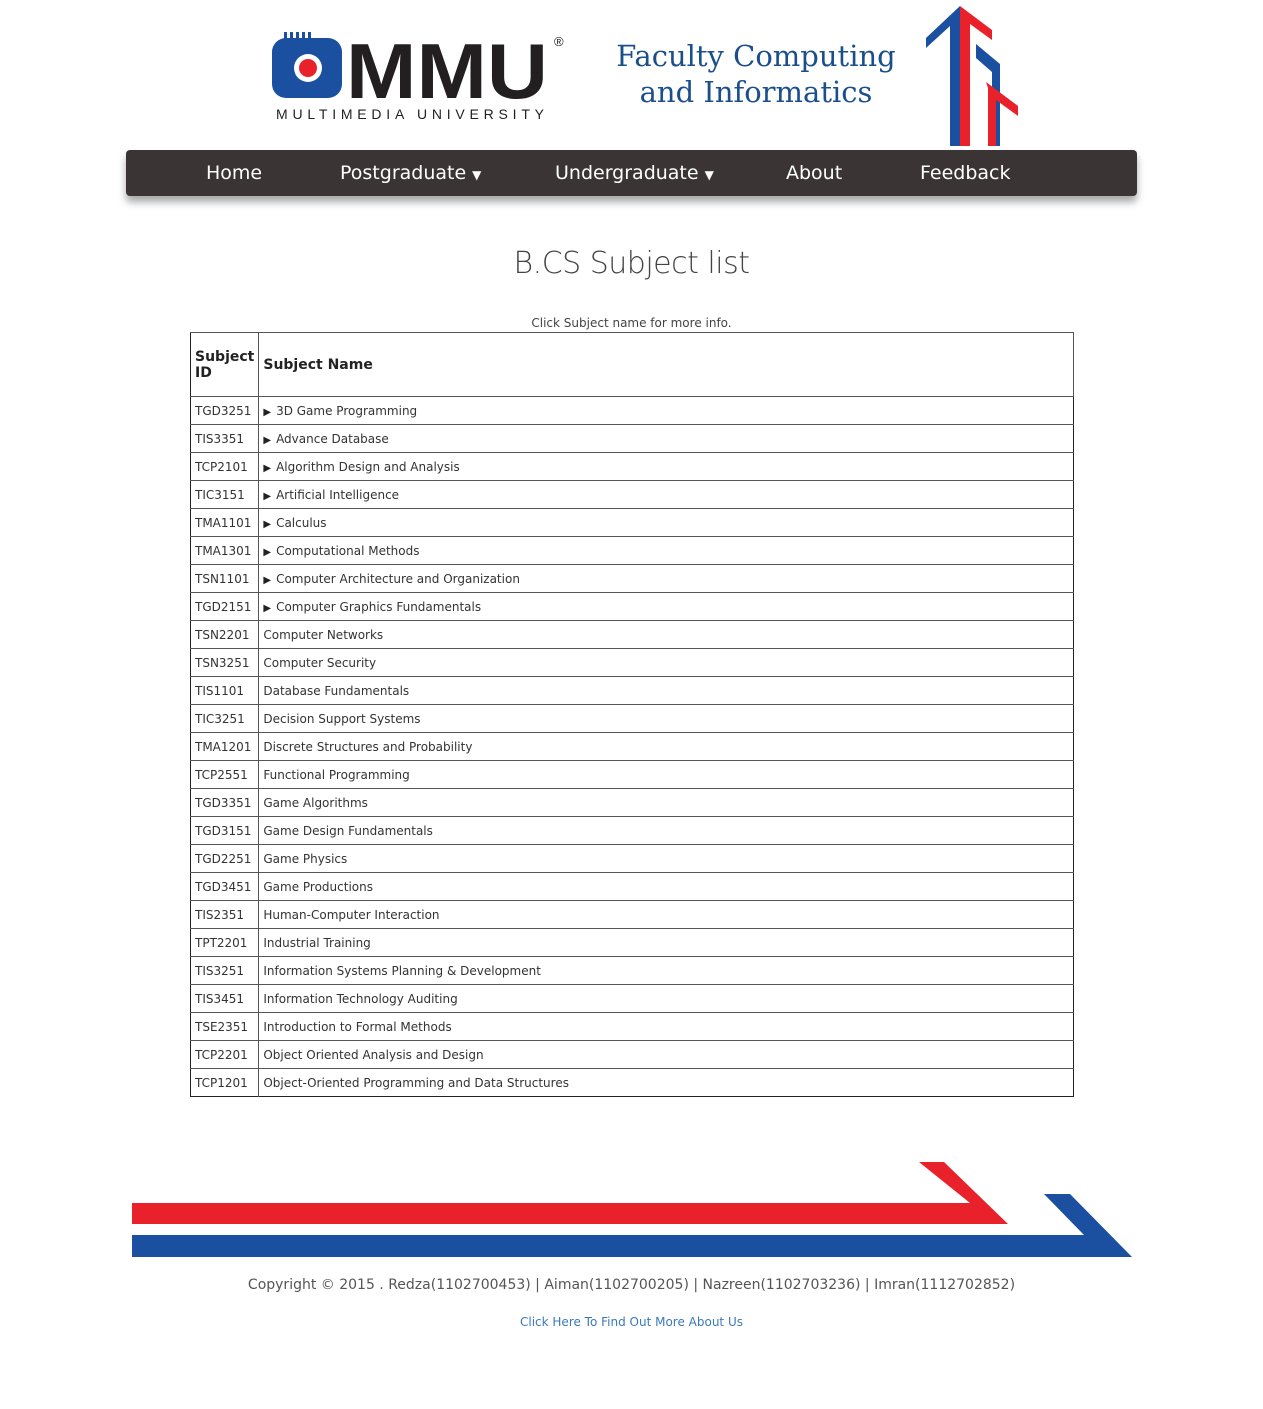 This screenshot has width=1263, height=1409. What do you see at coordinates (666, 494) in the screenshot?
I see `subject-name-cell: ▶ Artificial Intelligence` at bounding box center [666, 494].